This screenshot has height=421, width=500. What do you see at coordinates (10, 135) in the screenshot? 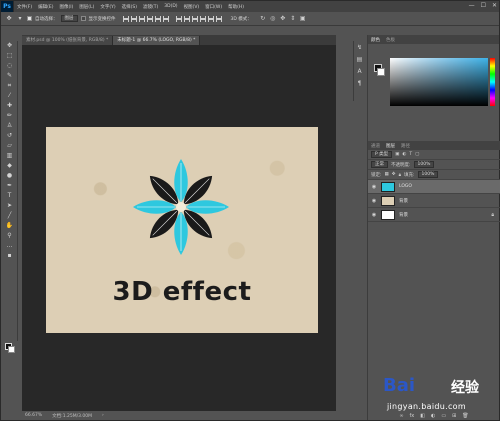
I see `history-brush-tool-icon: ↺` at bounding box center [10, 135].